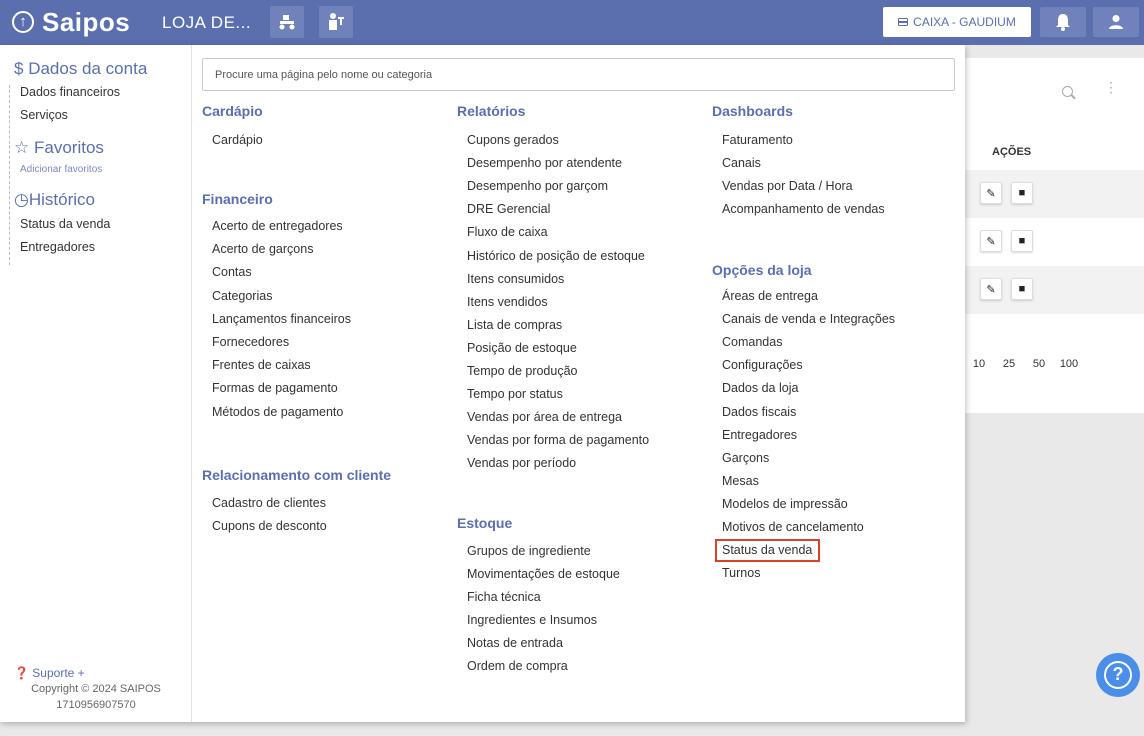 The height and width of the screenshot is (736, 1144). I want to click on search-icon, so click(1067, 91).